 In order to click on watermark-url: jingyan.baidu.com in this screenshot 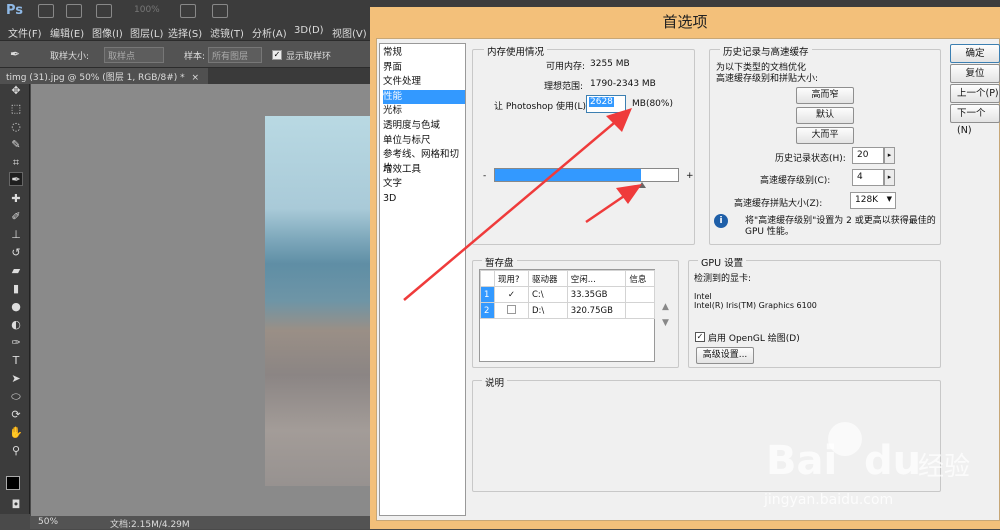, I will do `click(829, 500)`.